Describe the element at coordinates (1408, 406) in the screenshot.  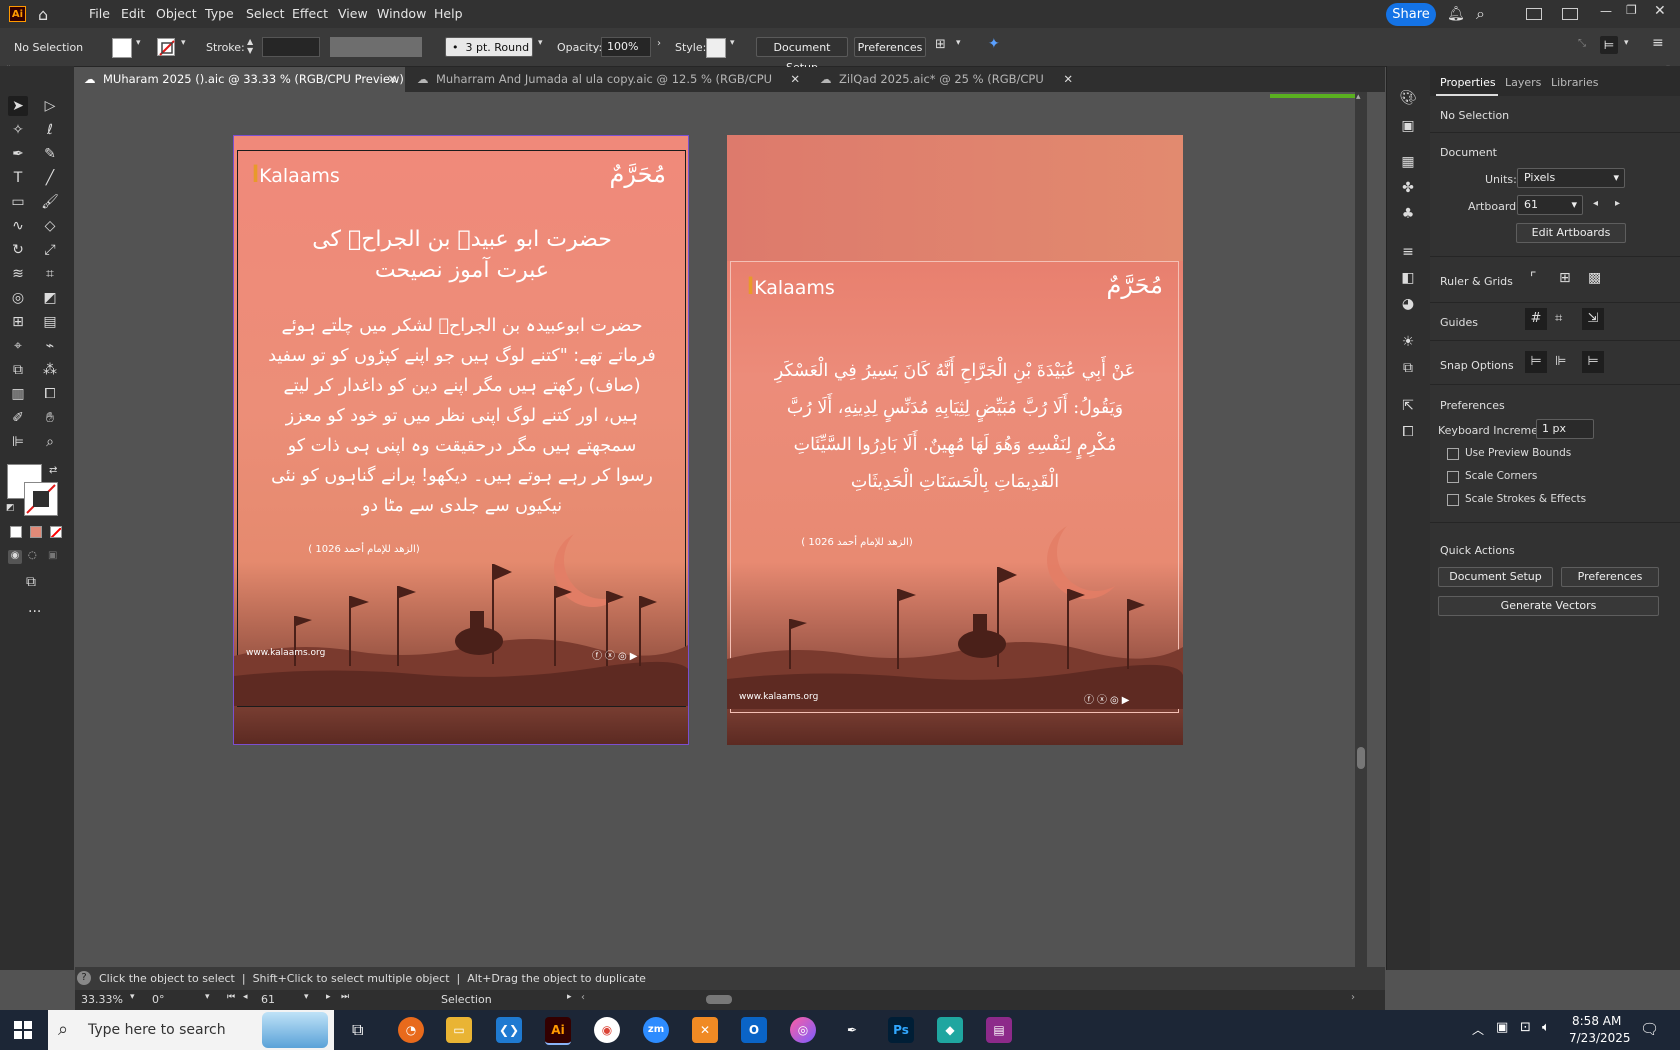
I see `export-icon: ⇱` at that location.